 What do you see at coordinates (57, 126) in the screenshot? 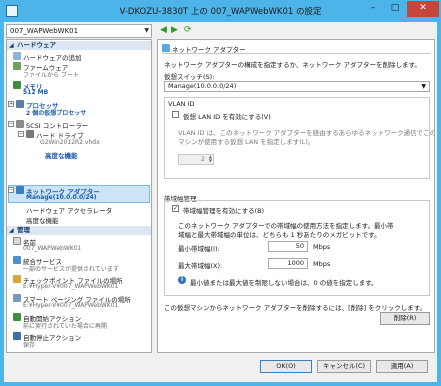
I see `tree-item-label: SCSI コントローラー` at bounding box center [57, 126].